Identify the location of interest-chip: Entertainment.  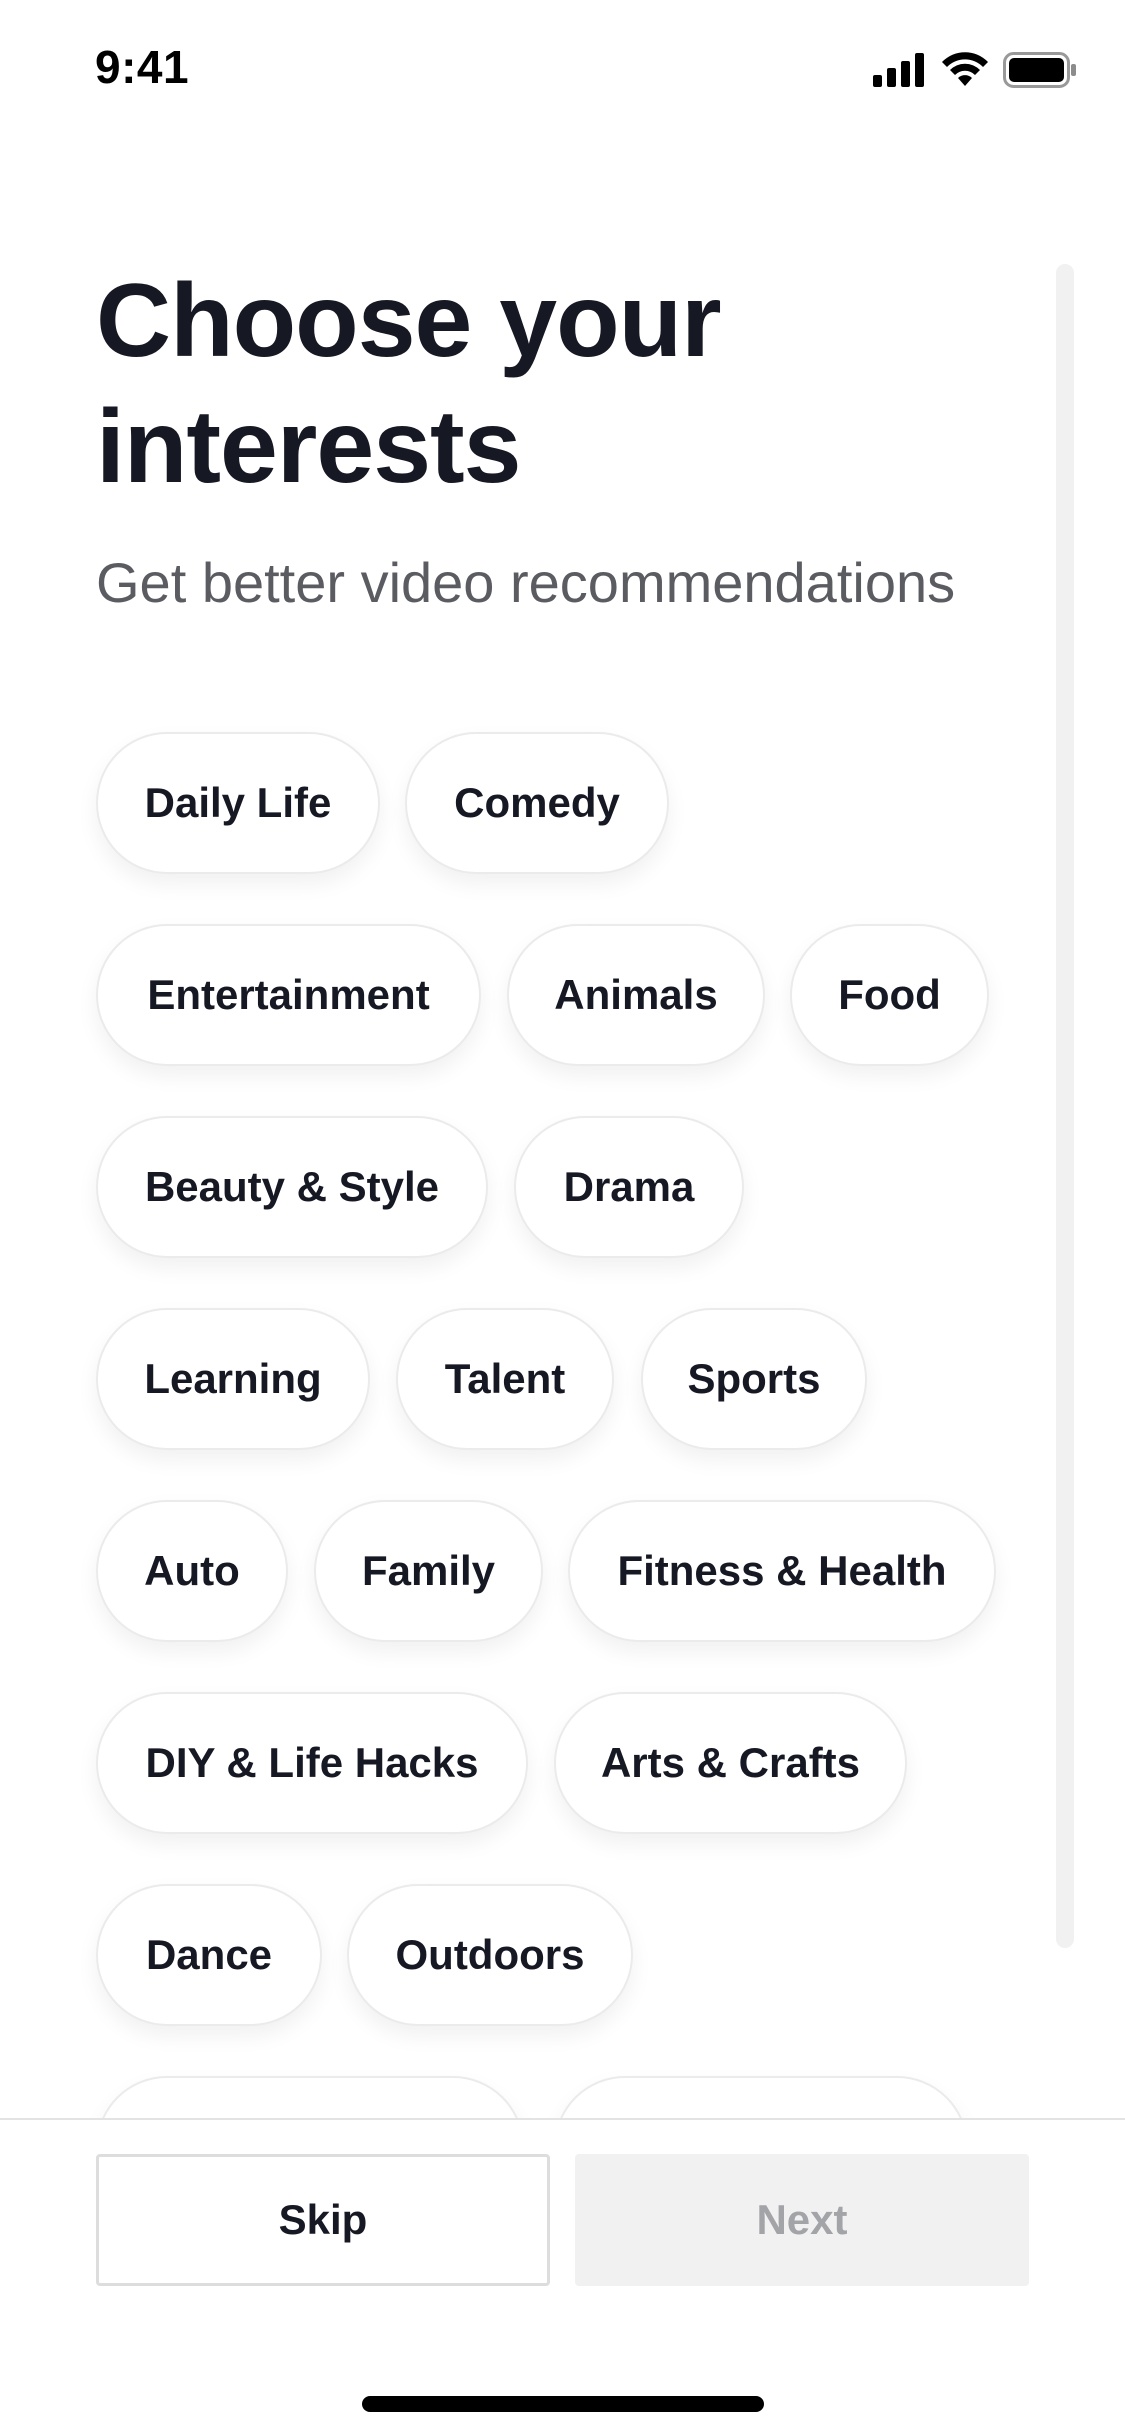
(288, 995).